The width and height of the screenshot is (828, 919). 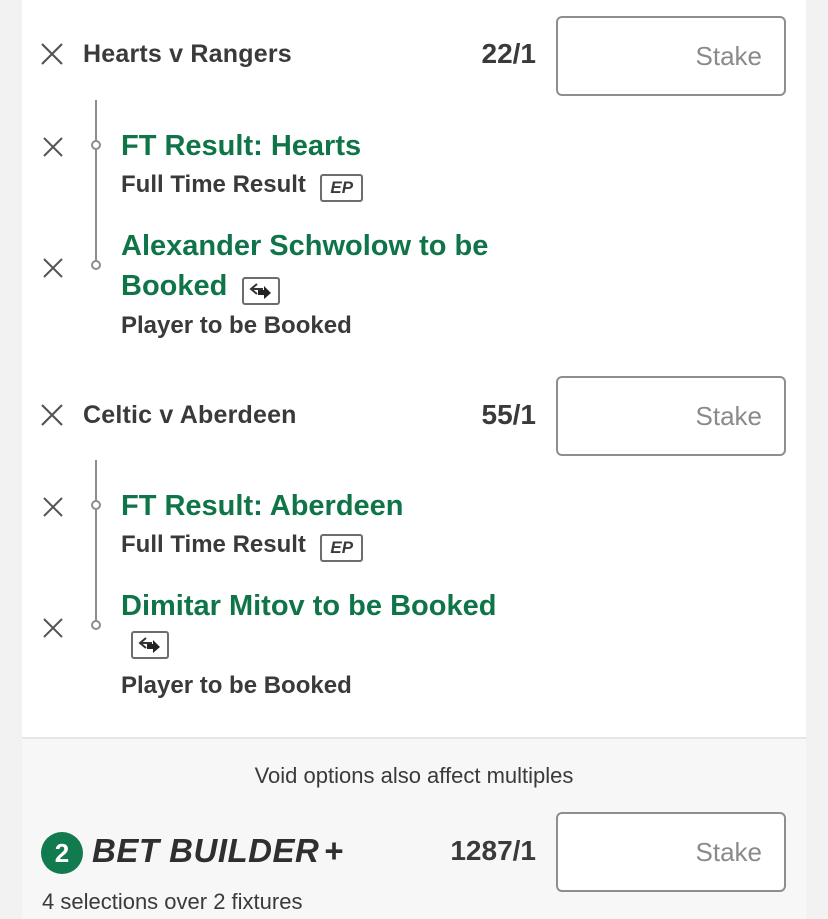 What do you see at coordinates (671, 852) in the screenshot?
I see `bet-builder-stake-input` at bounding box center [671, 852].